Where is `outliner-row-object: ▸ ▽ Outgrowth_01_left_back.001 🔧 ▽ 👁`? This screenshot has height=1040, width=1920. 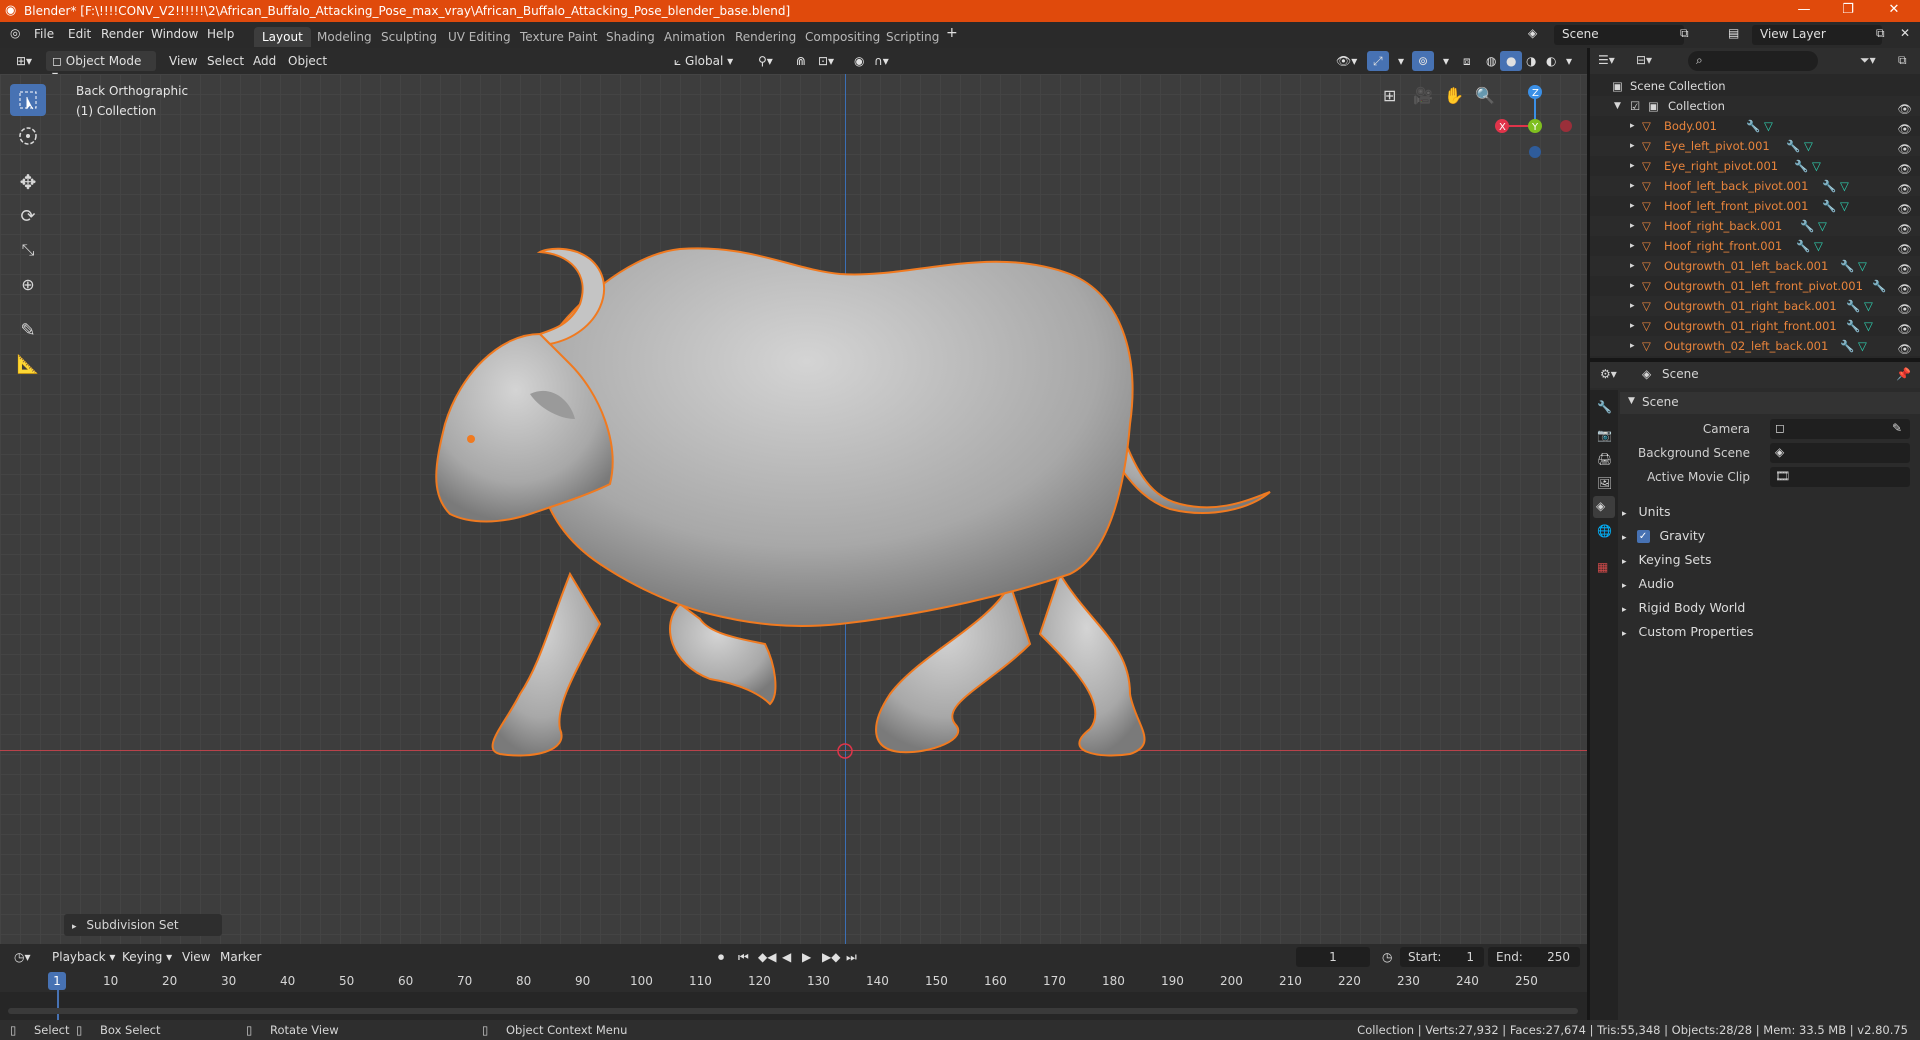
outliner-row-object: ▸ ▽ Outgrowth_01_left_back.001 🔧 ▽ 👁 is located at coordinates (1755, 266).